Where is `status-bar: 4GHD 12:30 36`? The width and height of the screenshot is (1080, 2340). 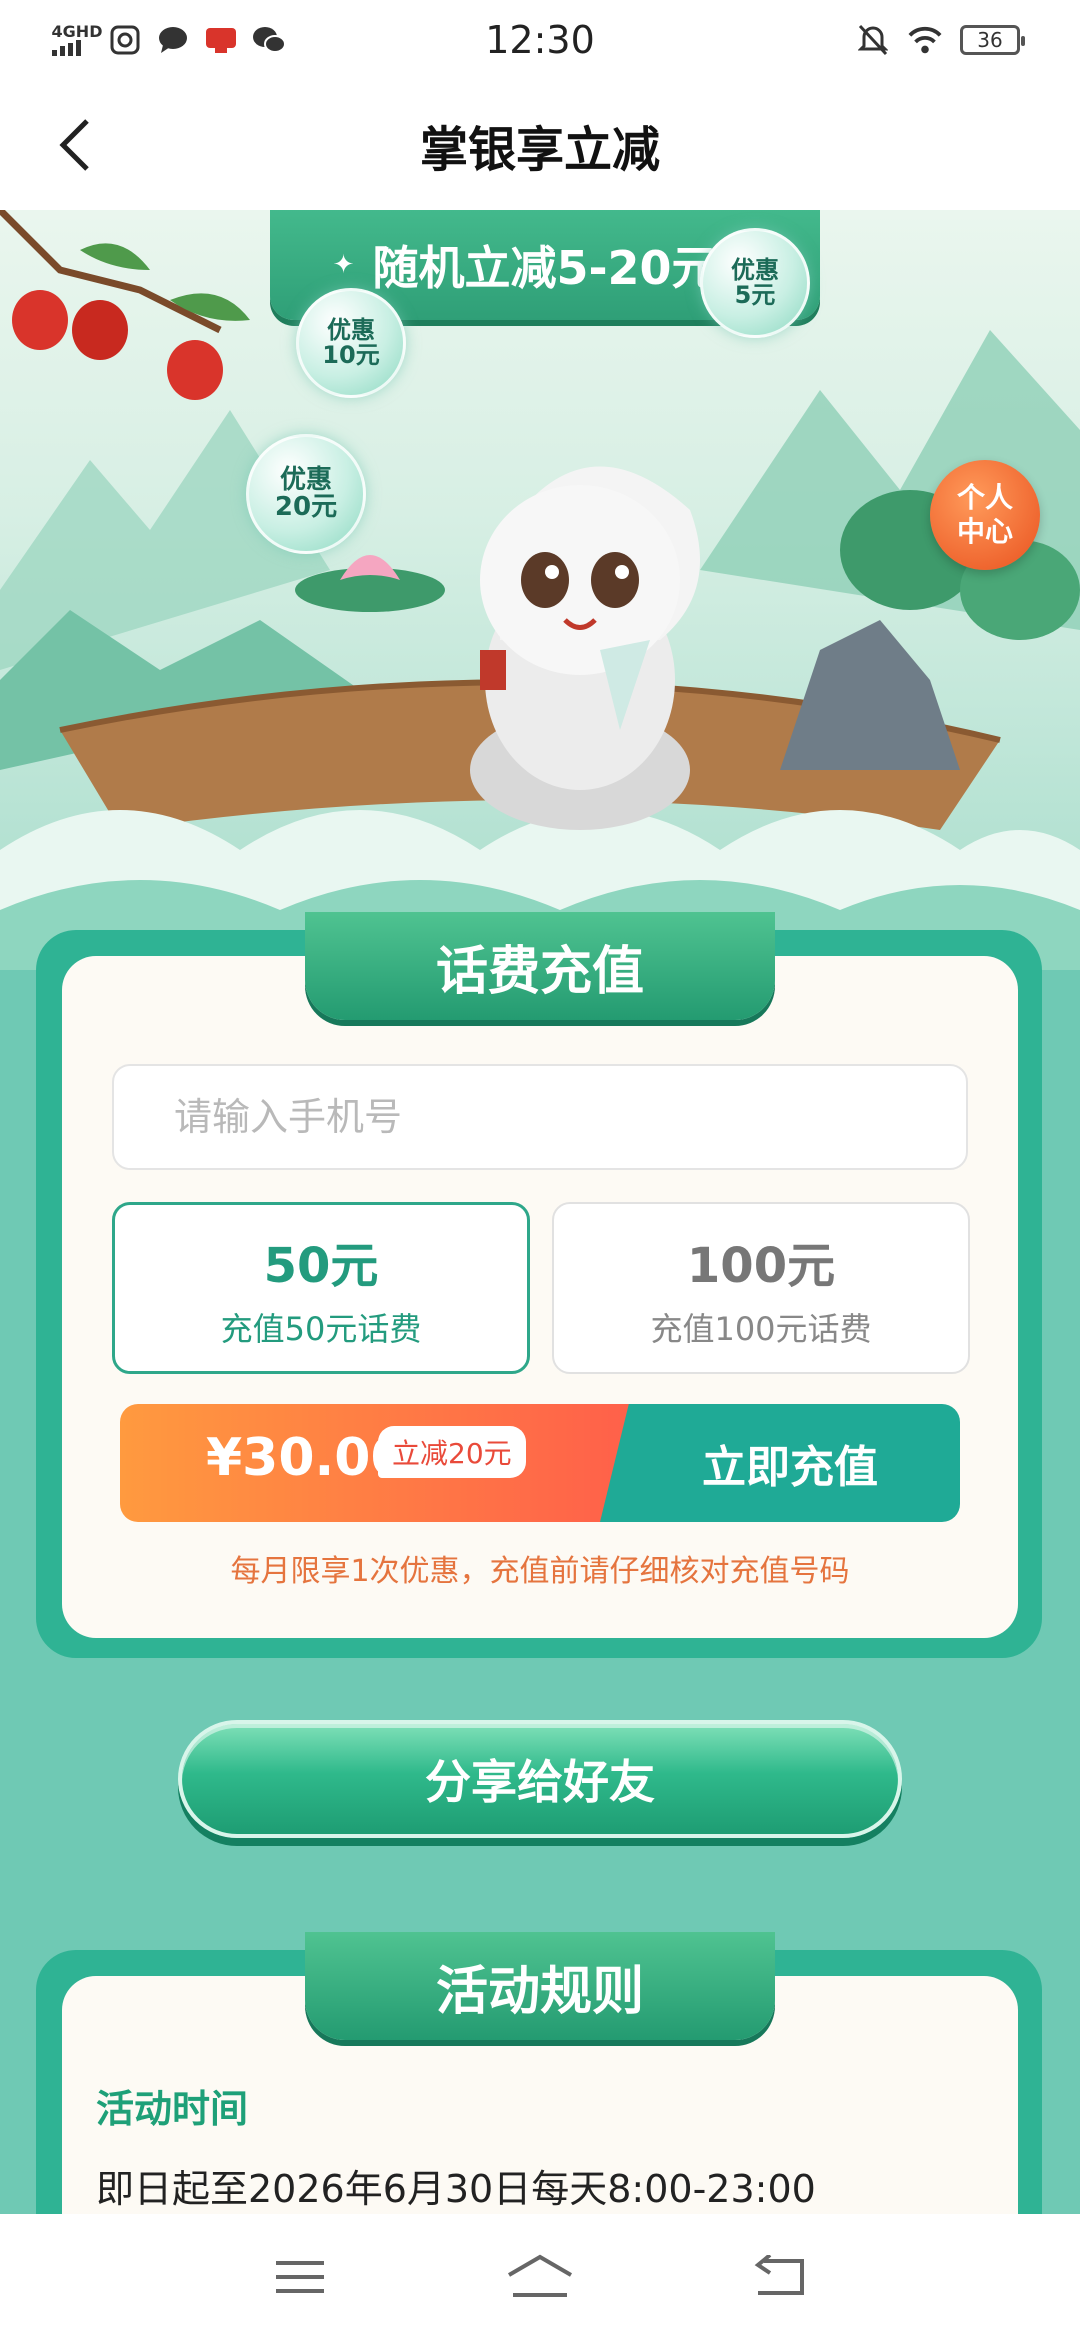
status-bar: 4GHD 12:30 36 is located at coordinates (540, 40).